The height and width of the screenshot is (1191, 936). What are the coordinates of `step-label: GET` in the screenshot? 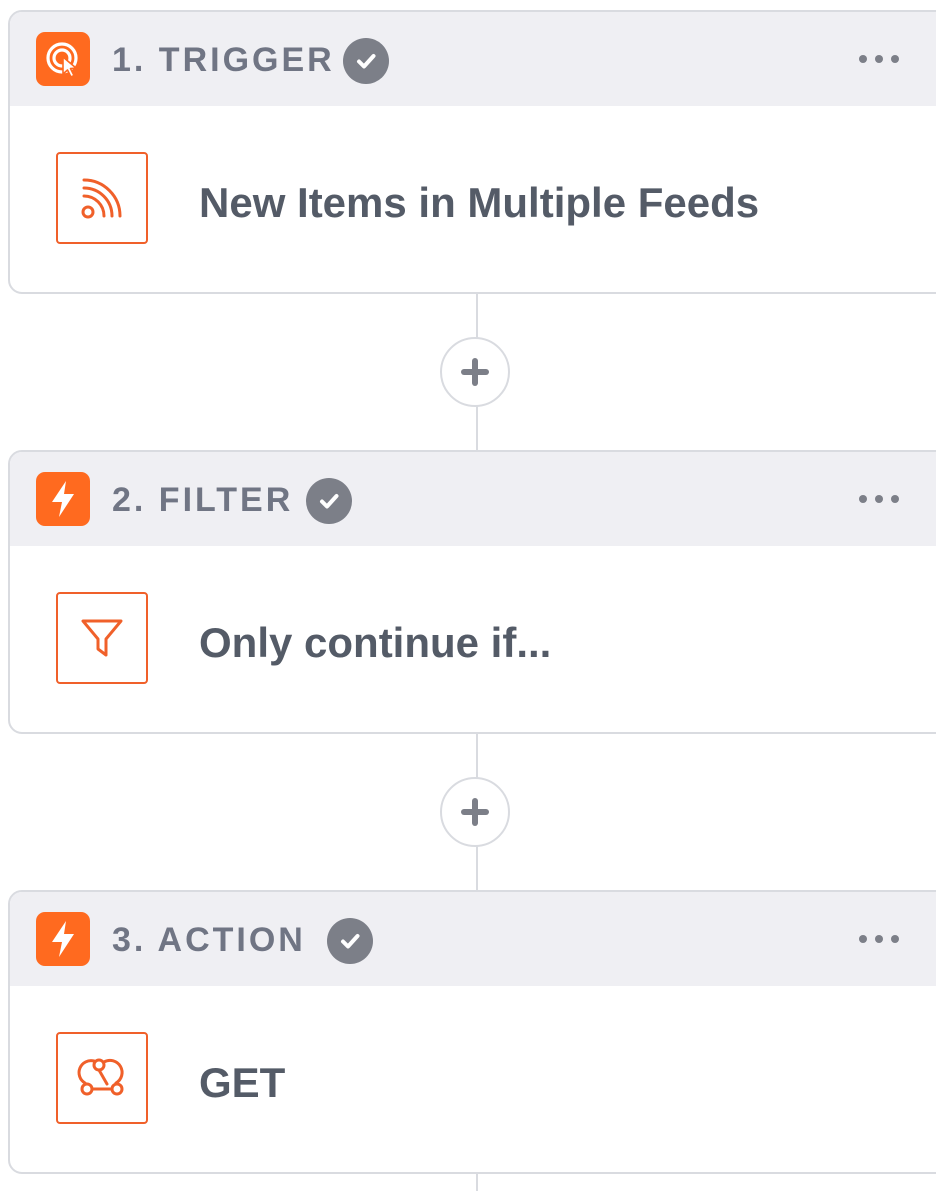 It's located at (242, 1082).